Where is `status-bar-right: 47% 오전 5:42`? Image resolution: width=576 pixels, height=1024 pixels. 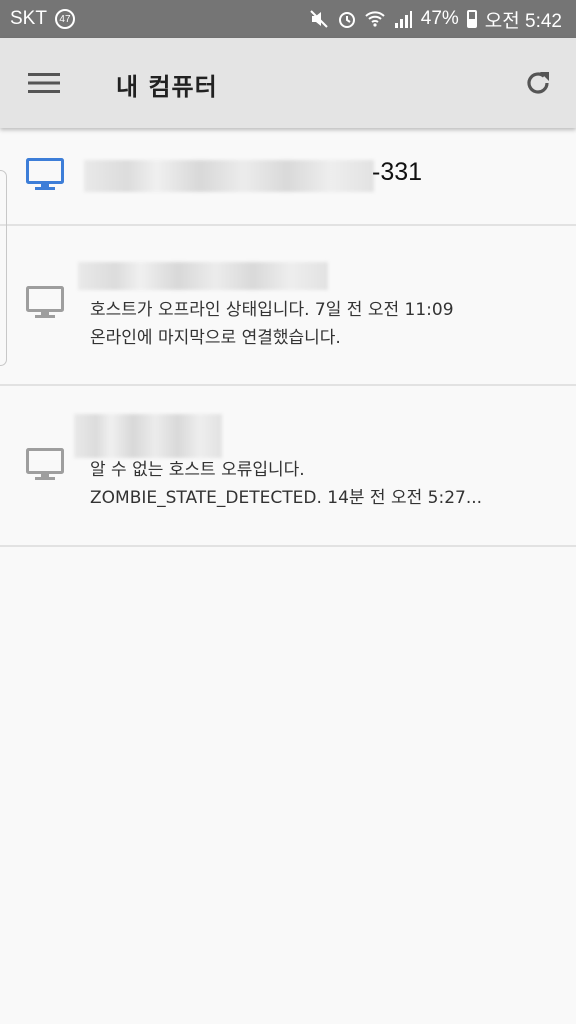
status-bar-right: 47% 오전 5:42 is located at coordinates (435, 19).